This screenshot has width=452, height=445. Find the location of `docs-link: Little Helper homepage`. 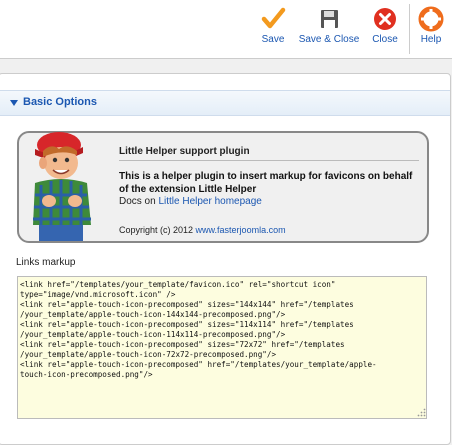

docs-link: Little Helper homepage is located at coordinates (209, 201).